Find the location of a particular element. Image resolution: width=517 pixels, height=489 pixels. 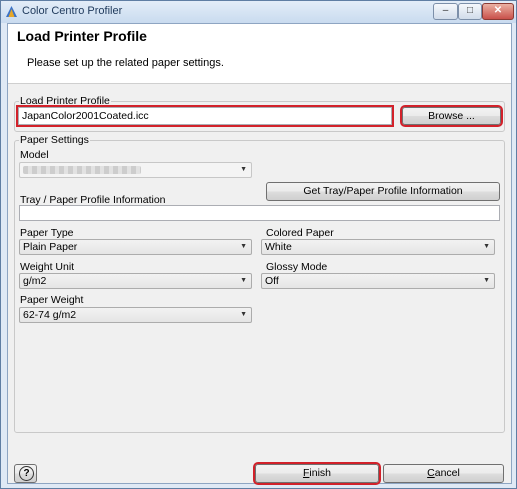

weight-unit-select: g/m2 ▼ is located at coordinates (135, 281).